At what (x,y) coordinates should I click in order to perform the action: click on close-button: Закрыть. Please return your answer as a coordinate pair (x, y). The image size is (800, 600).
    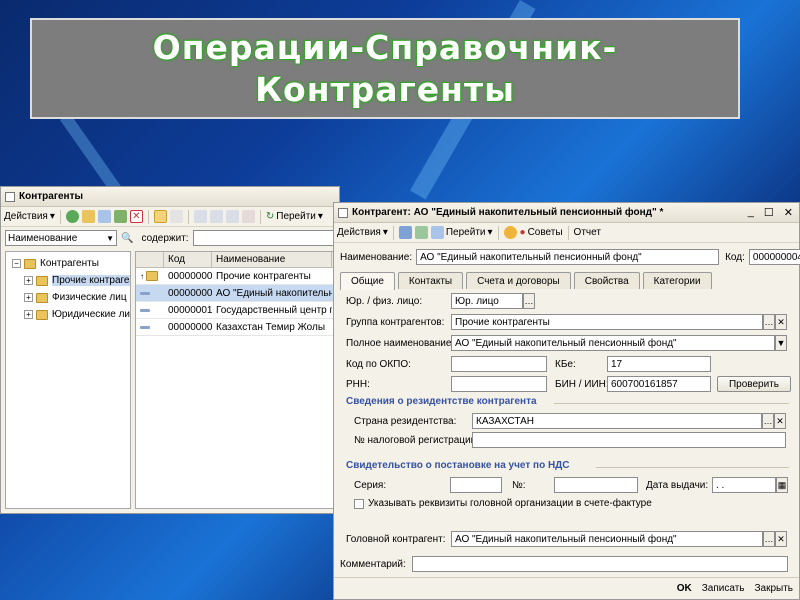
    Looking at the image, I should click on (773, 588).